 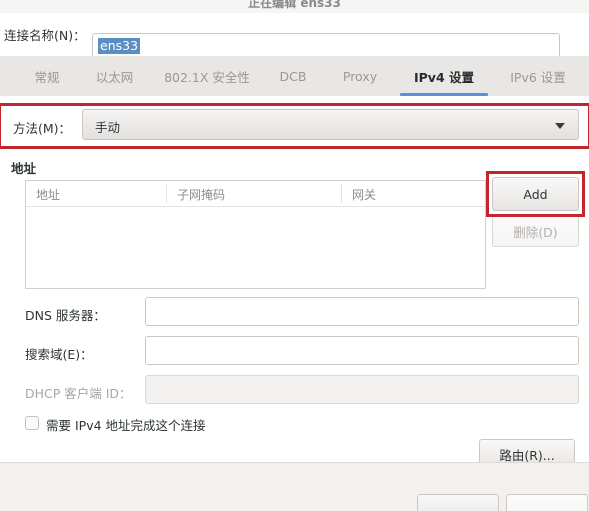 I want to click on search-domains-label: 搜索域(E)：, so click(x=59, y=354).